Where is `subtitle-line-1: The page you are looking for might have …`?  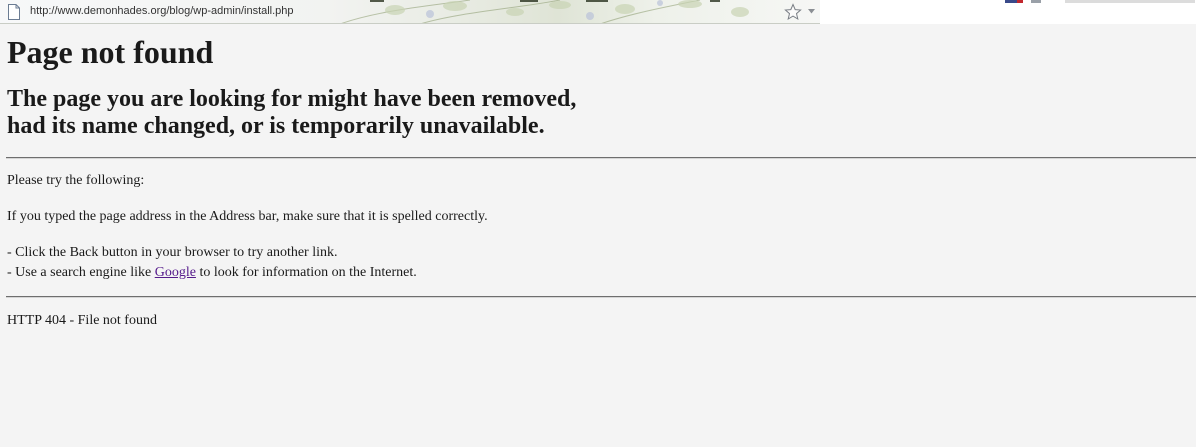 subtitle-line-1: The page you are looking for might have … is located at coordinates (292, 99).